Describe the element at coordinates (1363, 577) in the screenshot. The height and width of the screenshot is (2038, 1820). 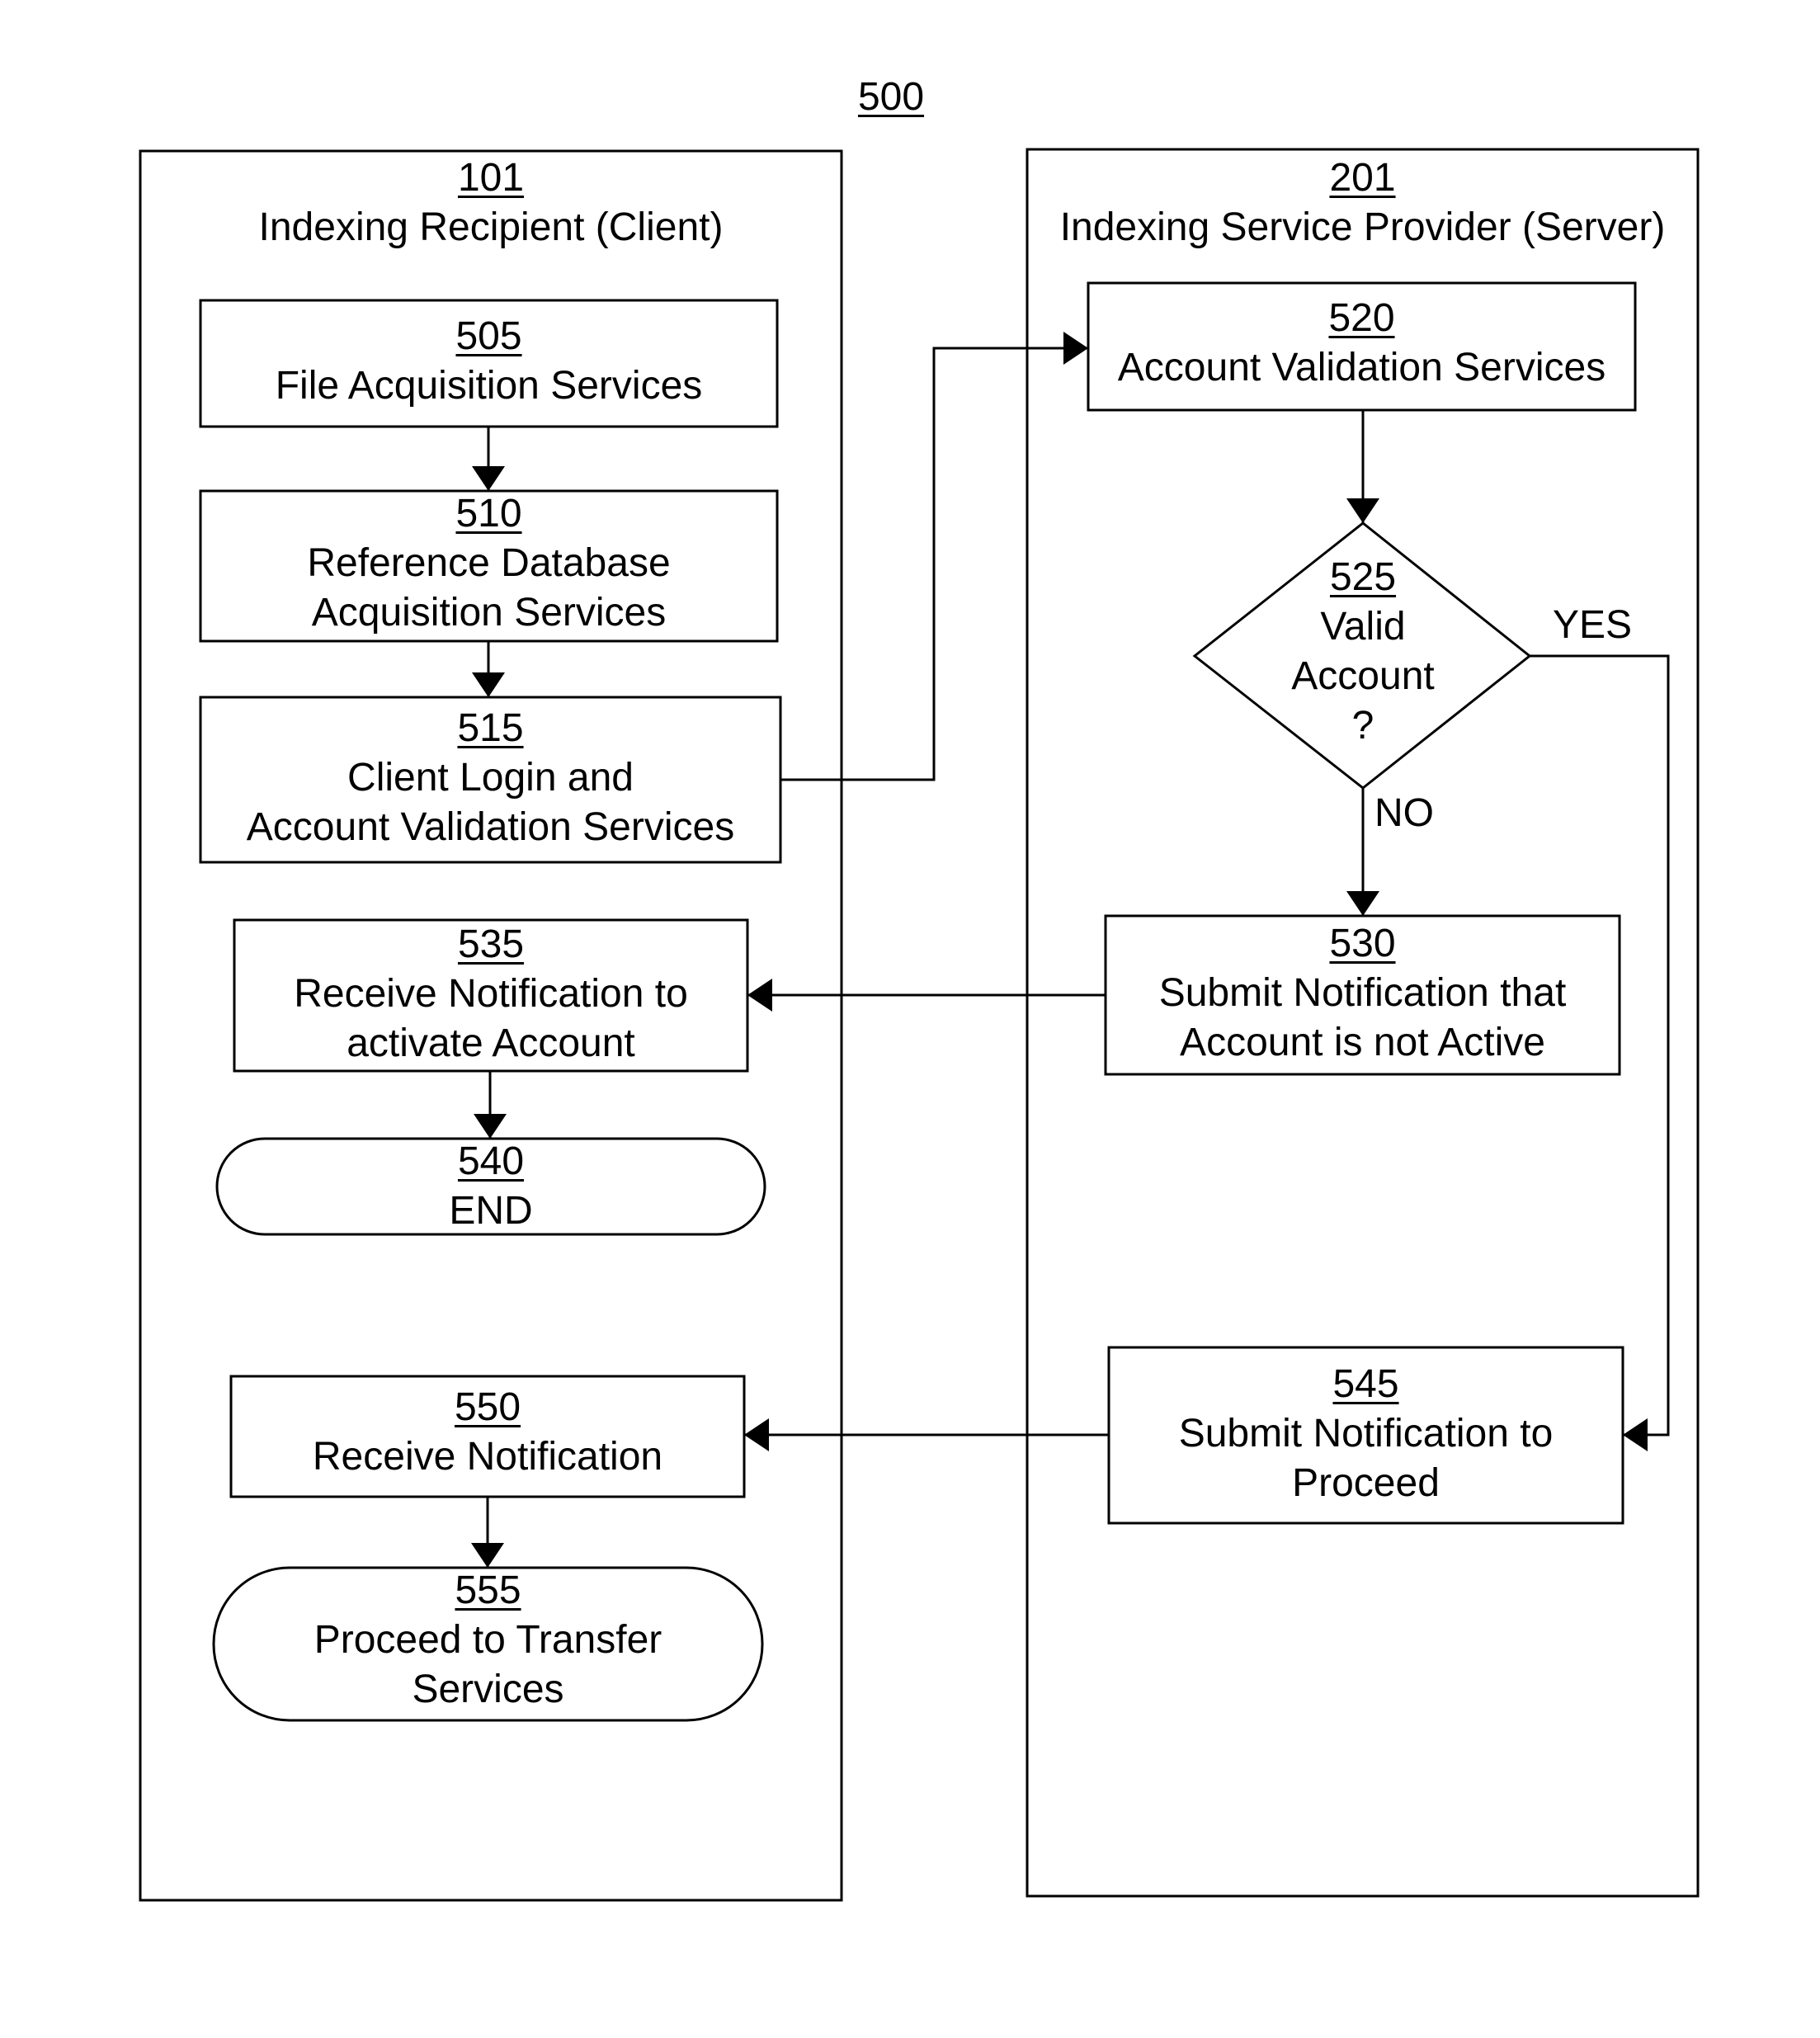
I see `step-525-ref: 525` at that location.